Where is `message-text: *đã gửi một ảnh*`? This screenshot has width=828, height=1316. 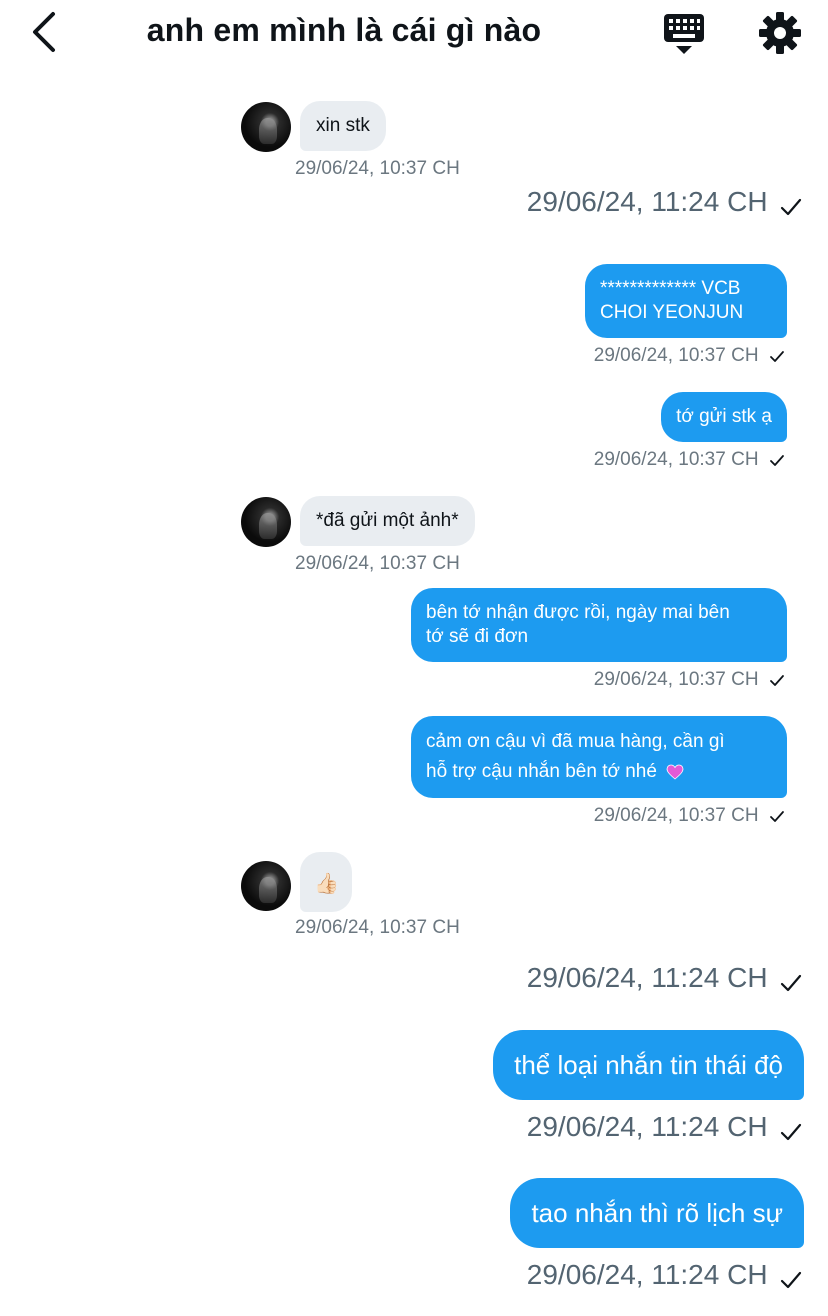
message-text: *đã gửi một ảnh* is located at coordinates (387, 520).